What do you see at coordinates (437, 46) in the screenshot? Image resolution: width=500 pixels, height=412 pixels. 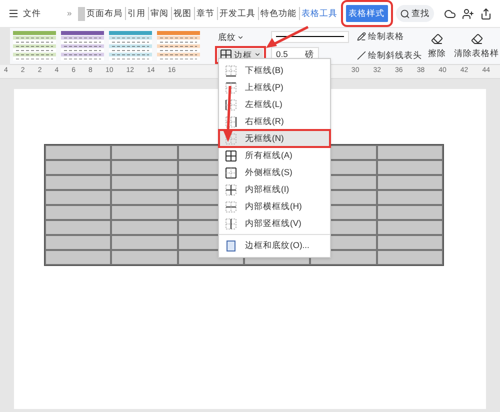 I see `erase-button: 擦除` at bounding box center [437, 46].